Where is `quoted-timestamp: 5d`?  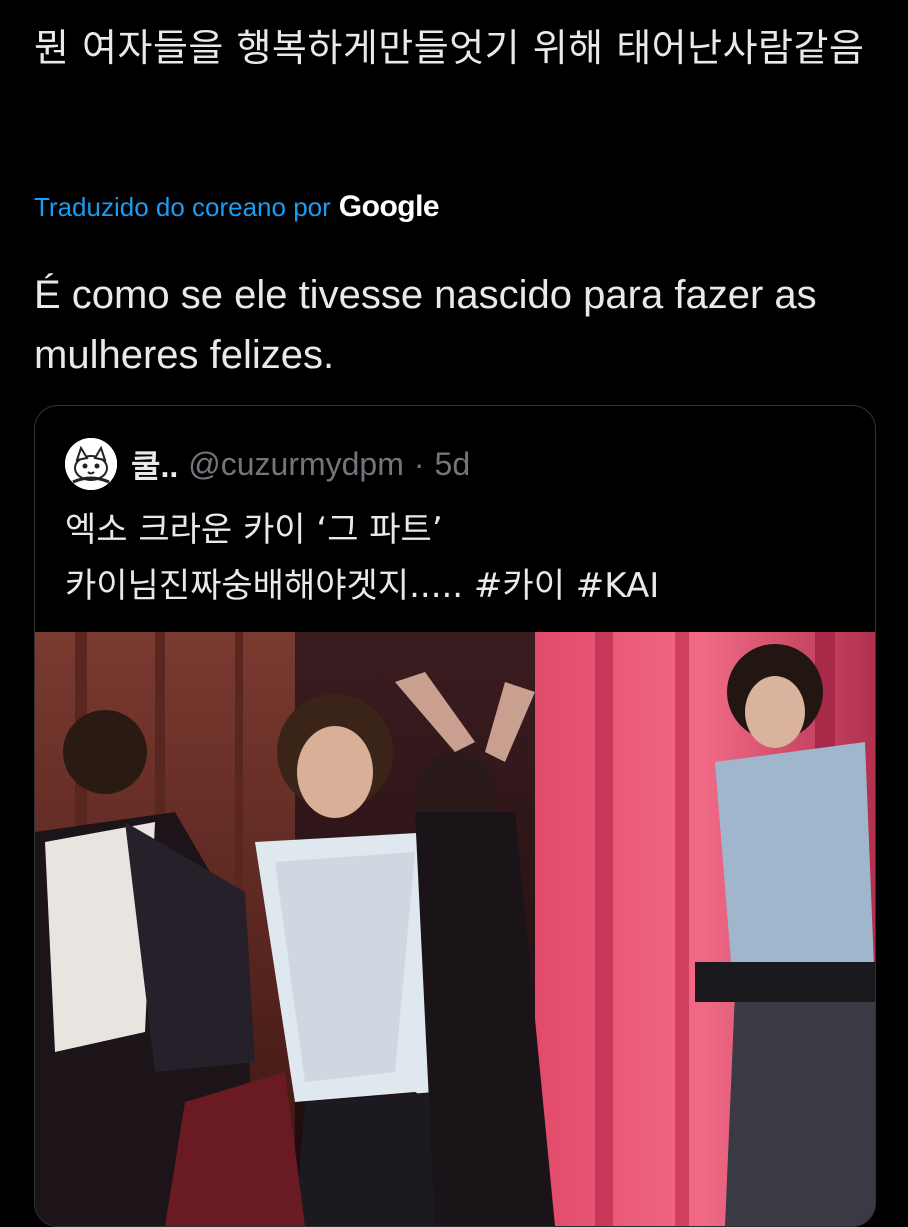 quoted-timestamp: 5d is located at coordinates (453, 464).